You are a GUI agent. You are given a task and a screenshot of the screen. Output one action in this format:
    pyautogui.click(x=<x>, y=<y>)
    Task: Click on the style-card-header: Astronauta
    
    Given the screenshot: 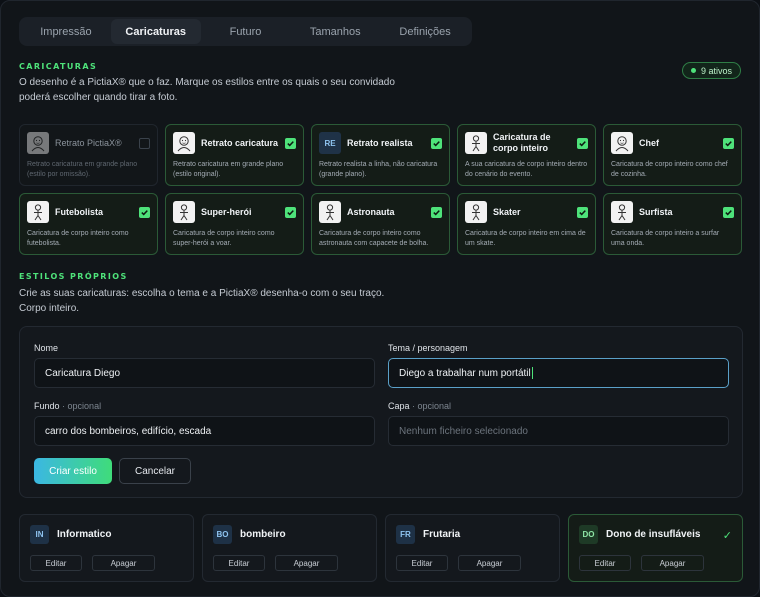 What is the action you would take?
    pyautogui.click(x=380, y=212)
    